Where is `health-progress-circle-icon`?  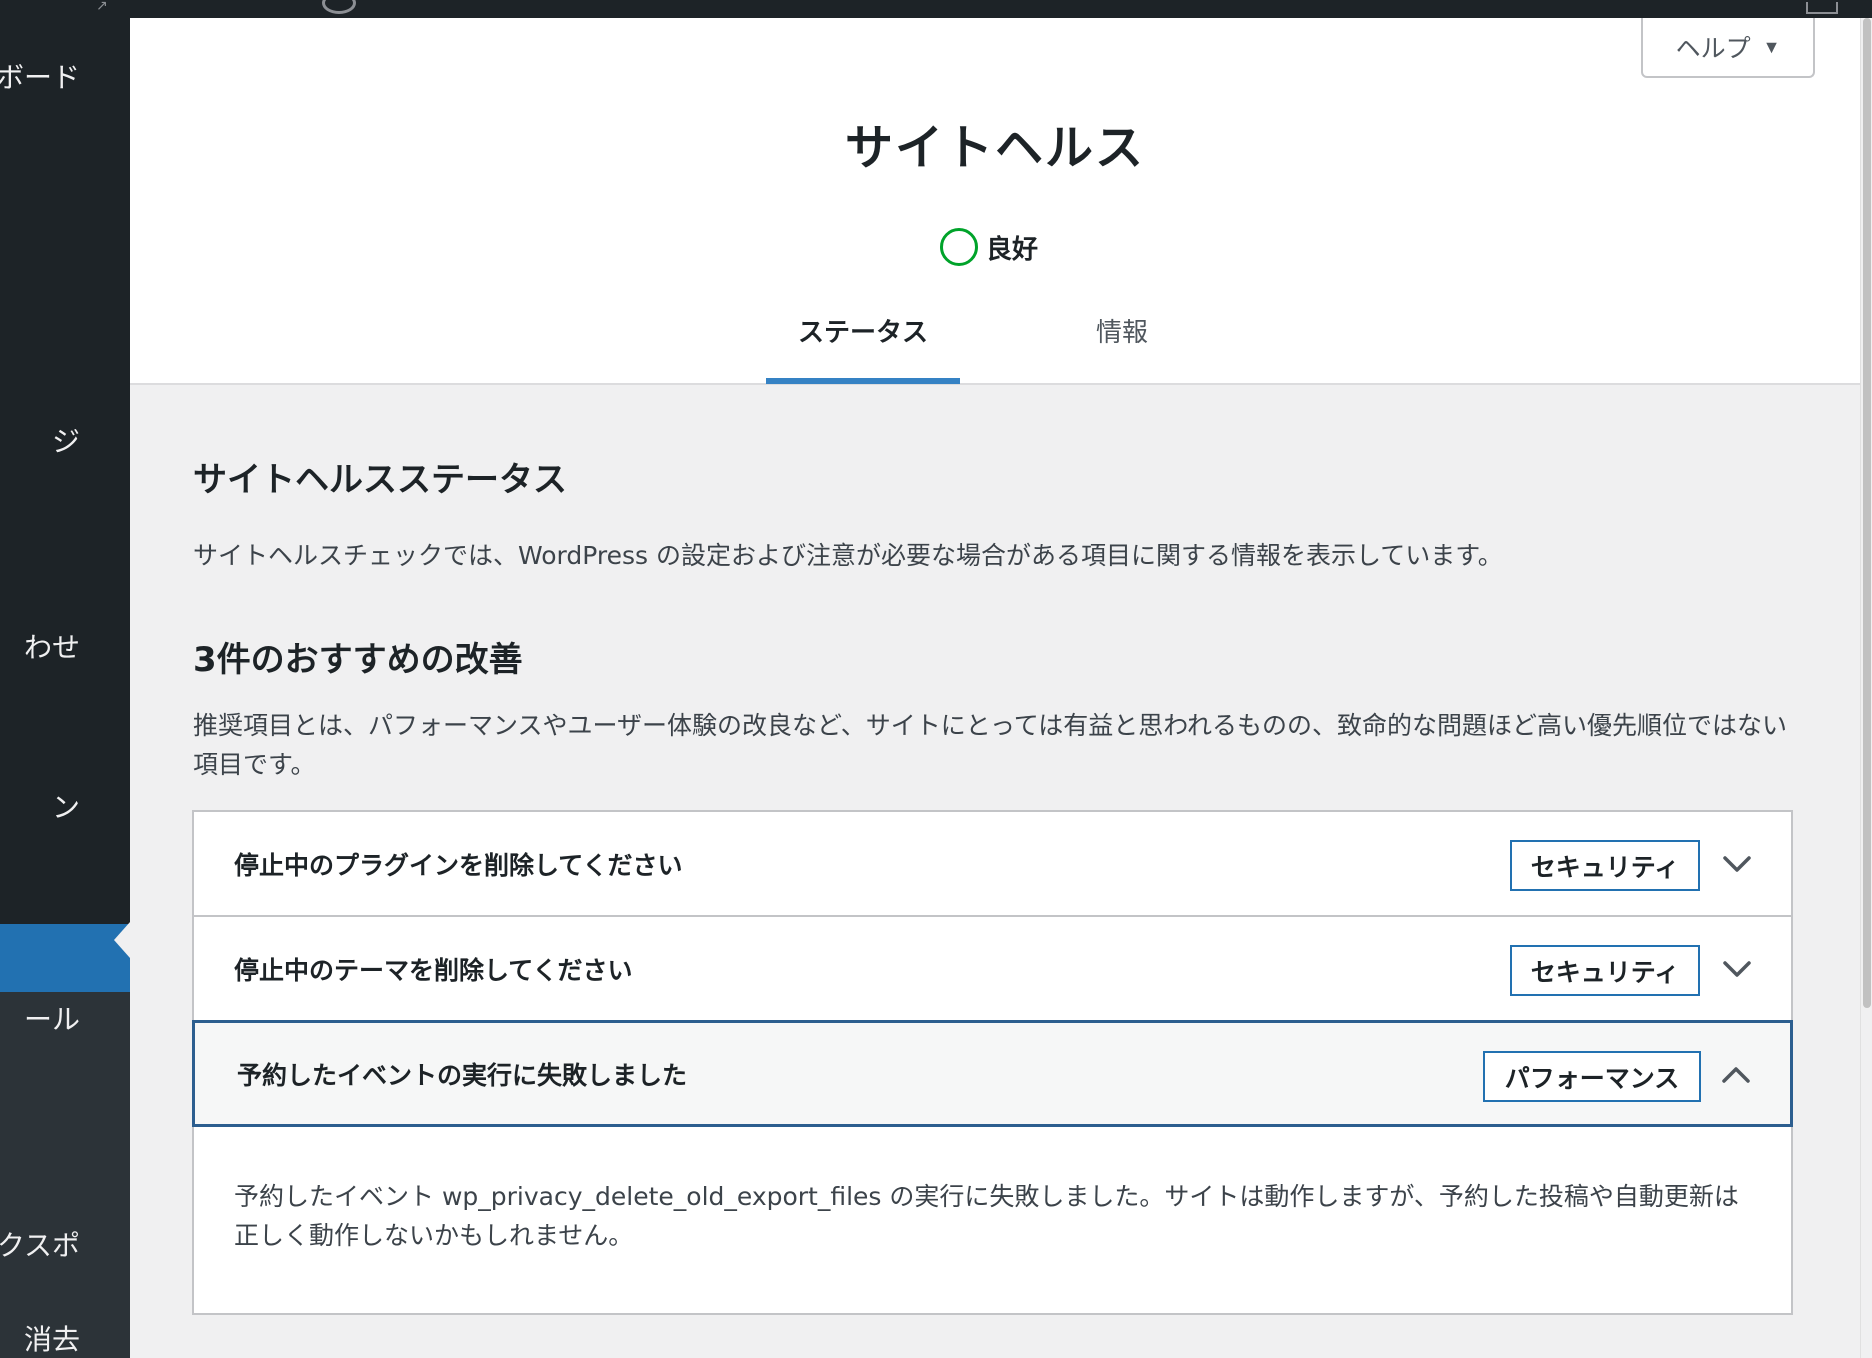 health-progress-circle-icon is located at coordinates (959, 247).